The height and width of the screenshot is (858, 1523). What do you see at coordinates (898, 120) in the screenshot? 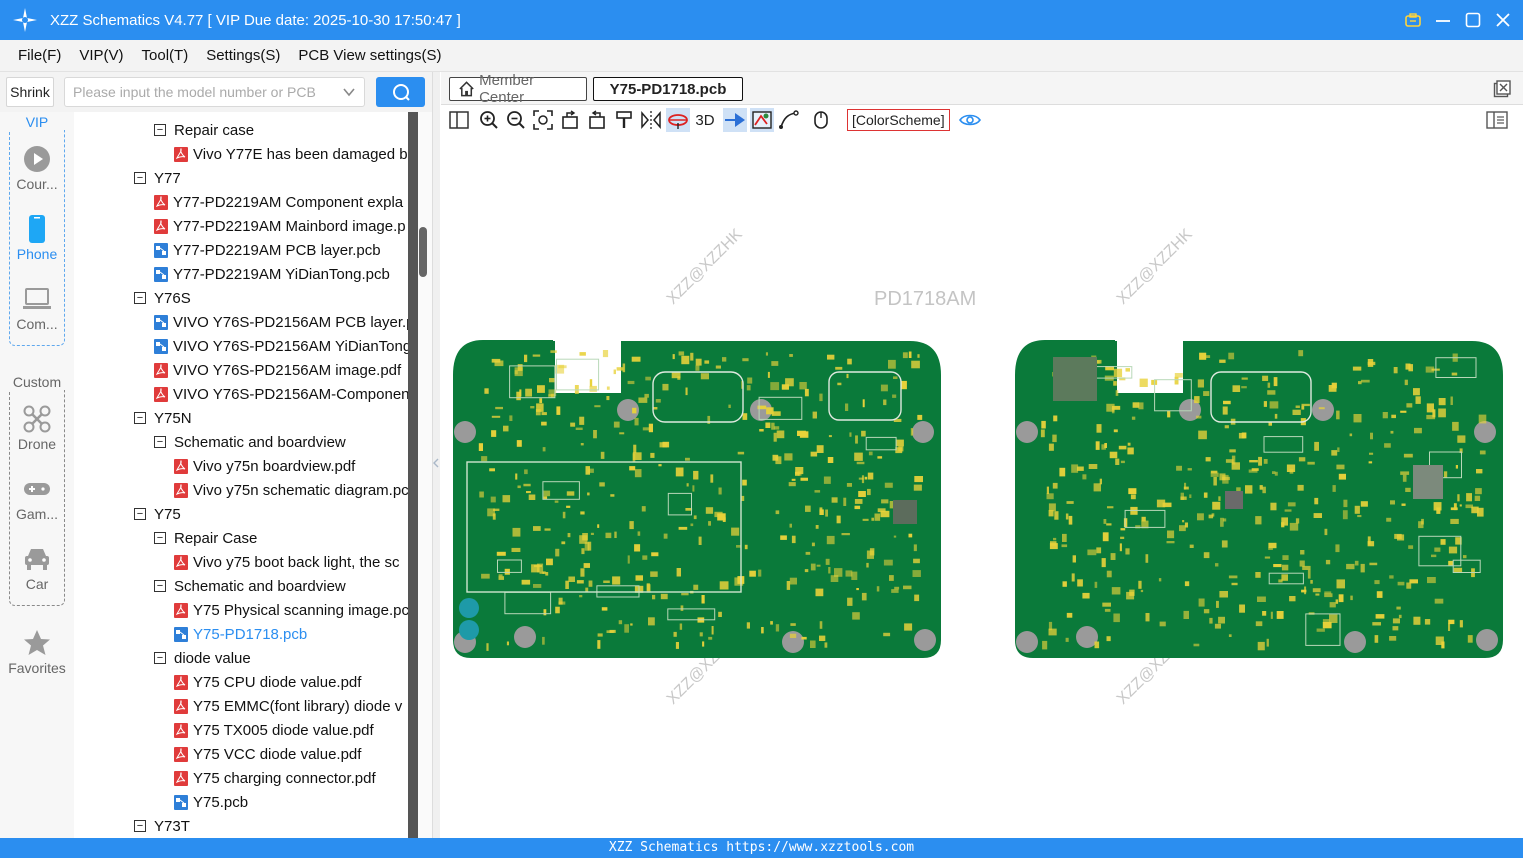
I see `color-scheme-button: [ColorScheme]` at bounding box center [898, 120].